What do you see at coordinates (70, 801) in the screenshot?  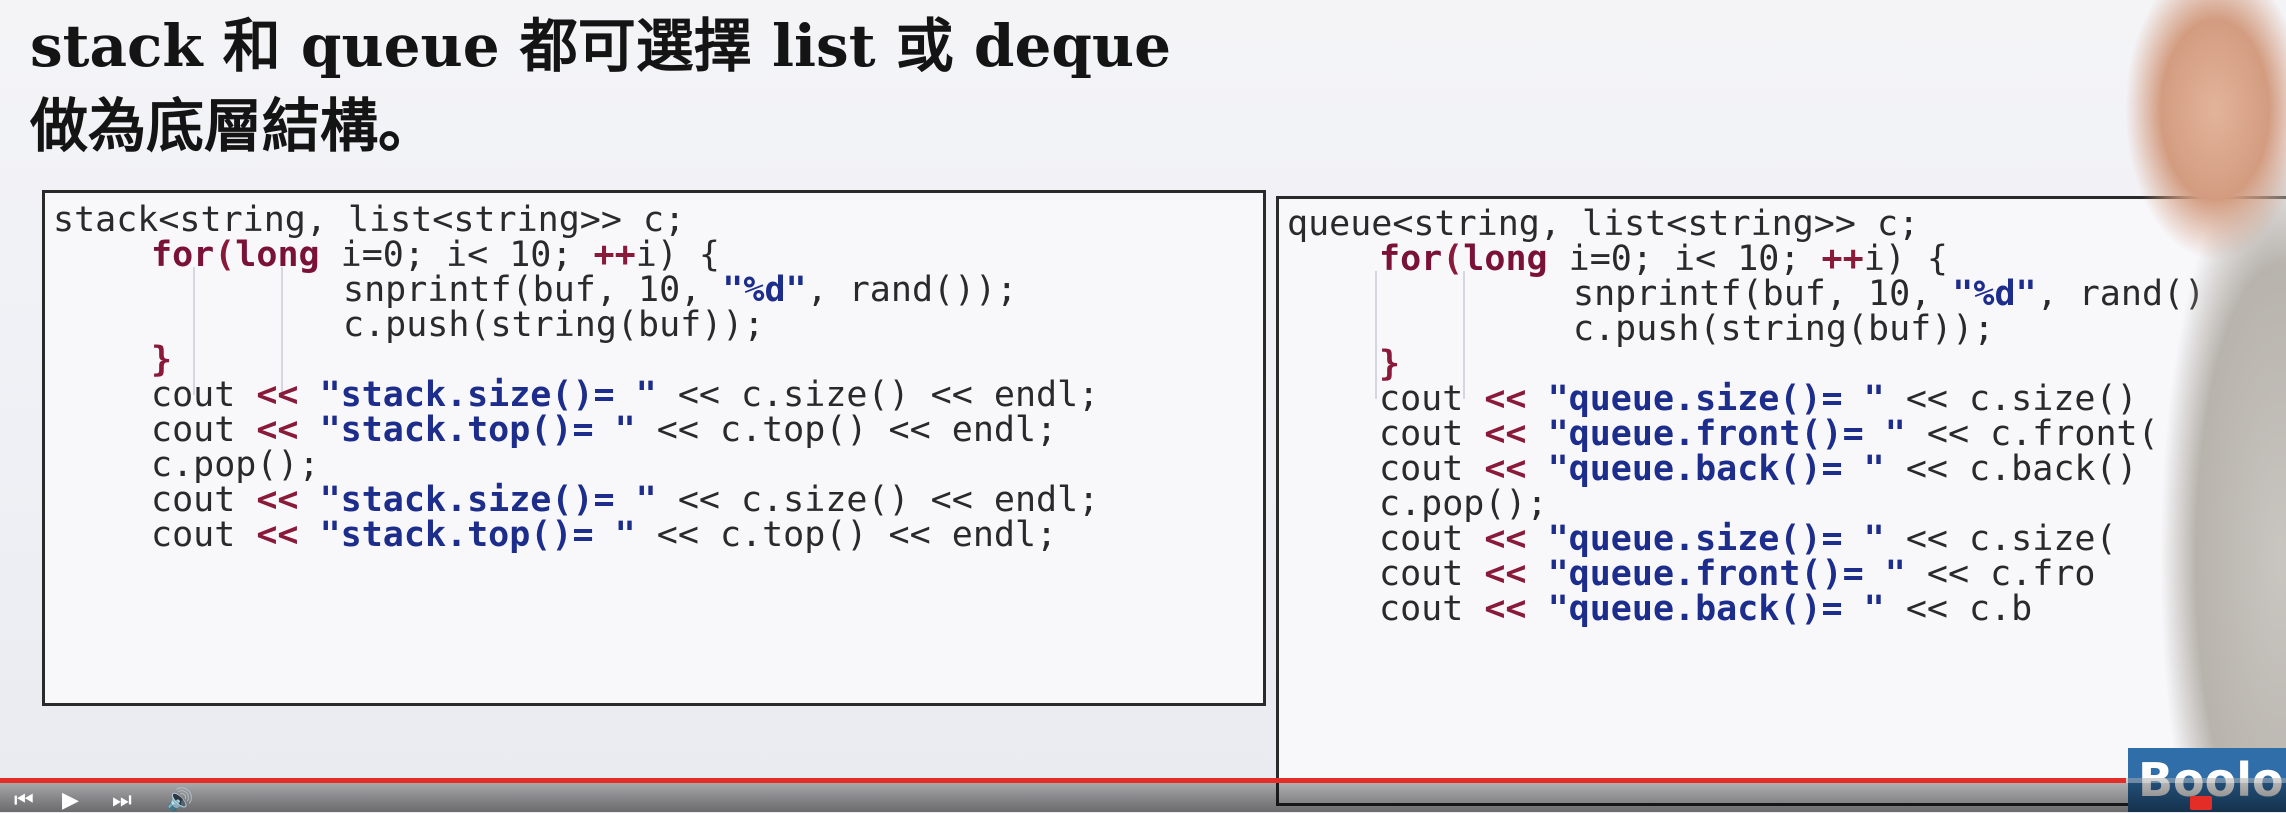 I see `play-icon: ▶` at bounding box center [70, 801].